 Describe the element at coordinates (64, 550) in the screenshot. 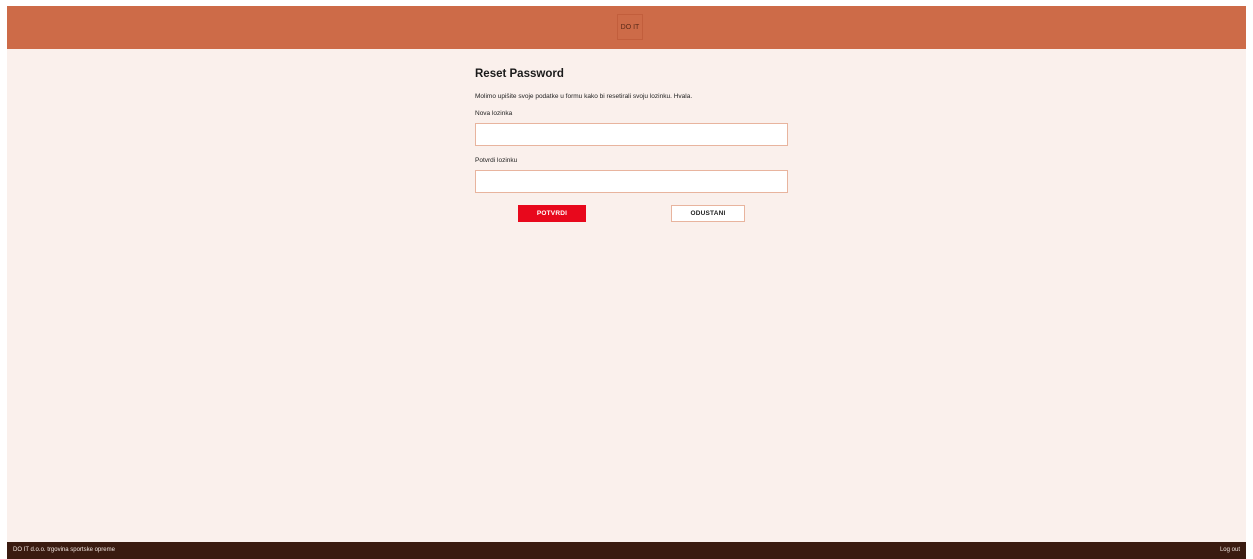

I see `footer-company-text: DO IT d.o.o. trgovina sportske opreme` at that location.